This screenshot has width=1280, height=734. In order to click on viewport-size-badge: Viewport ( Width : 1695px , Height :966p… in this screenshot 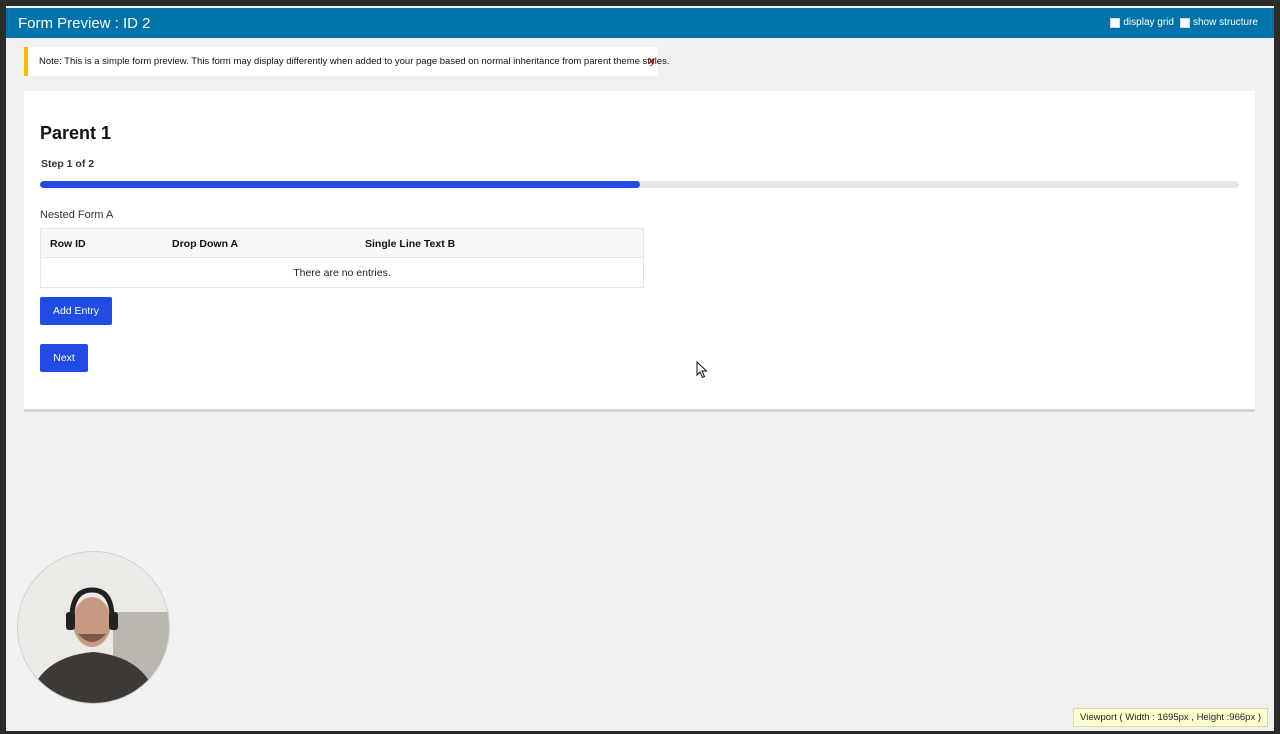, I will do `click(1170, 717)`.